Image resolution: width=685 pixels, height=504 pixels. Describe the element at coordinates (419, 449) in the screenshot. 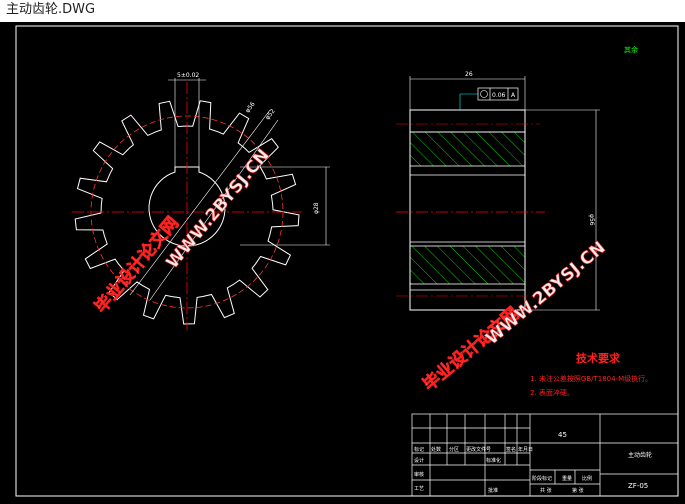

I see `hdr-mark: 标记` at that location.